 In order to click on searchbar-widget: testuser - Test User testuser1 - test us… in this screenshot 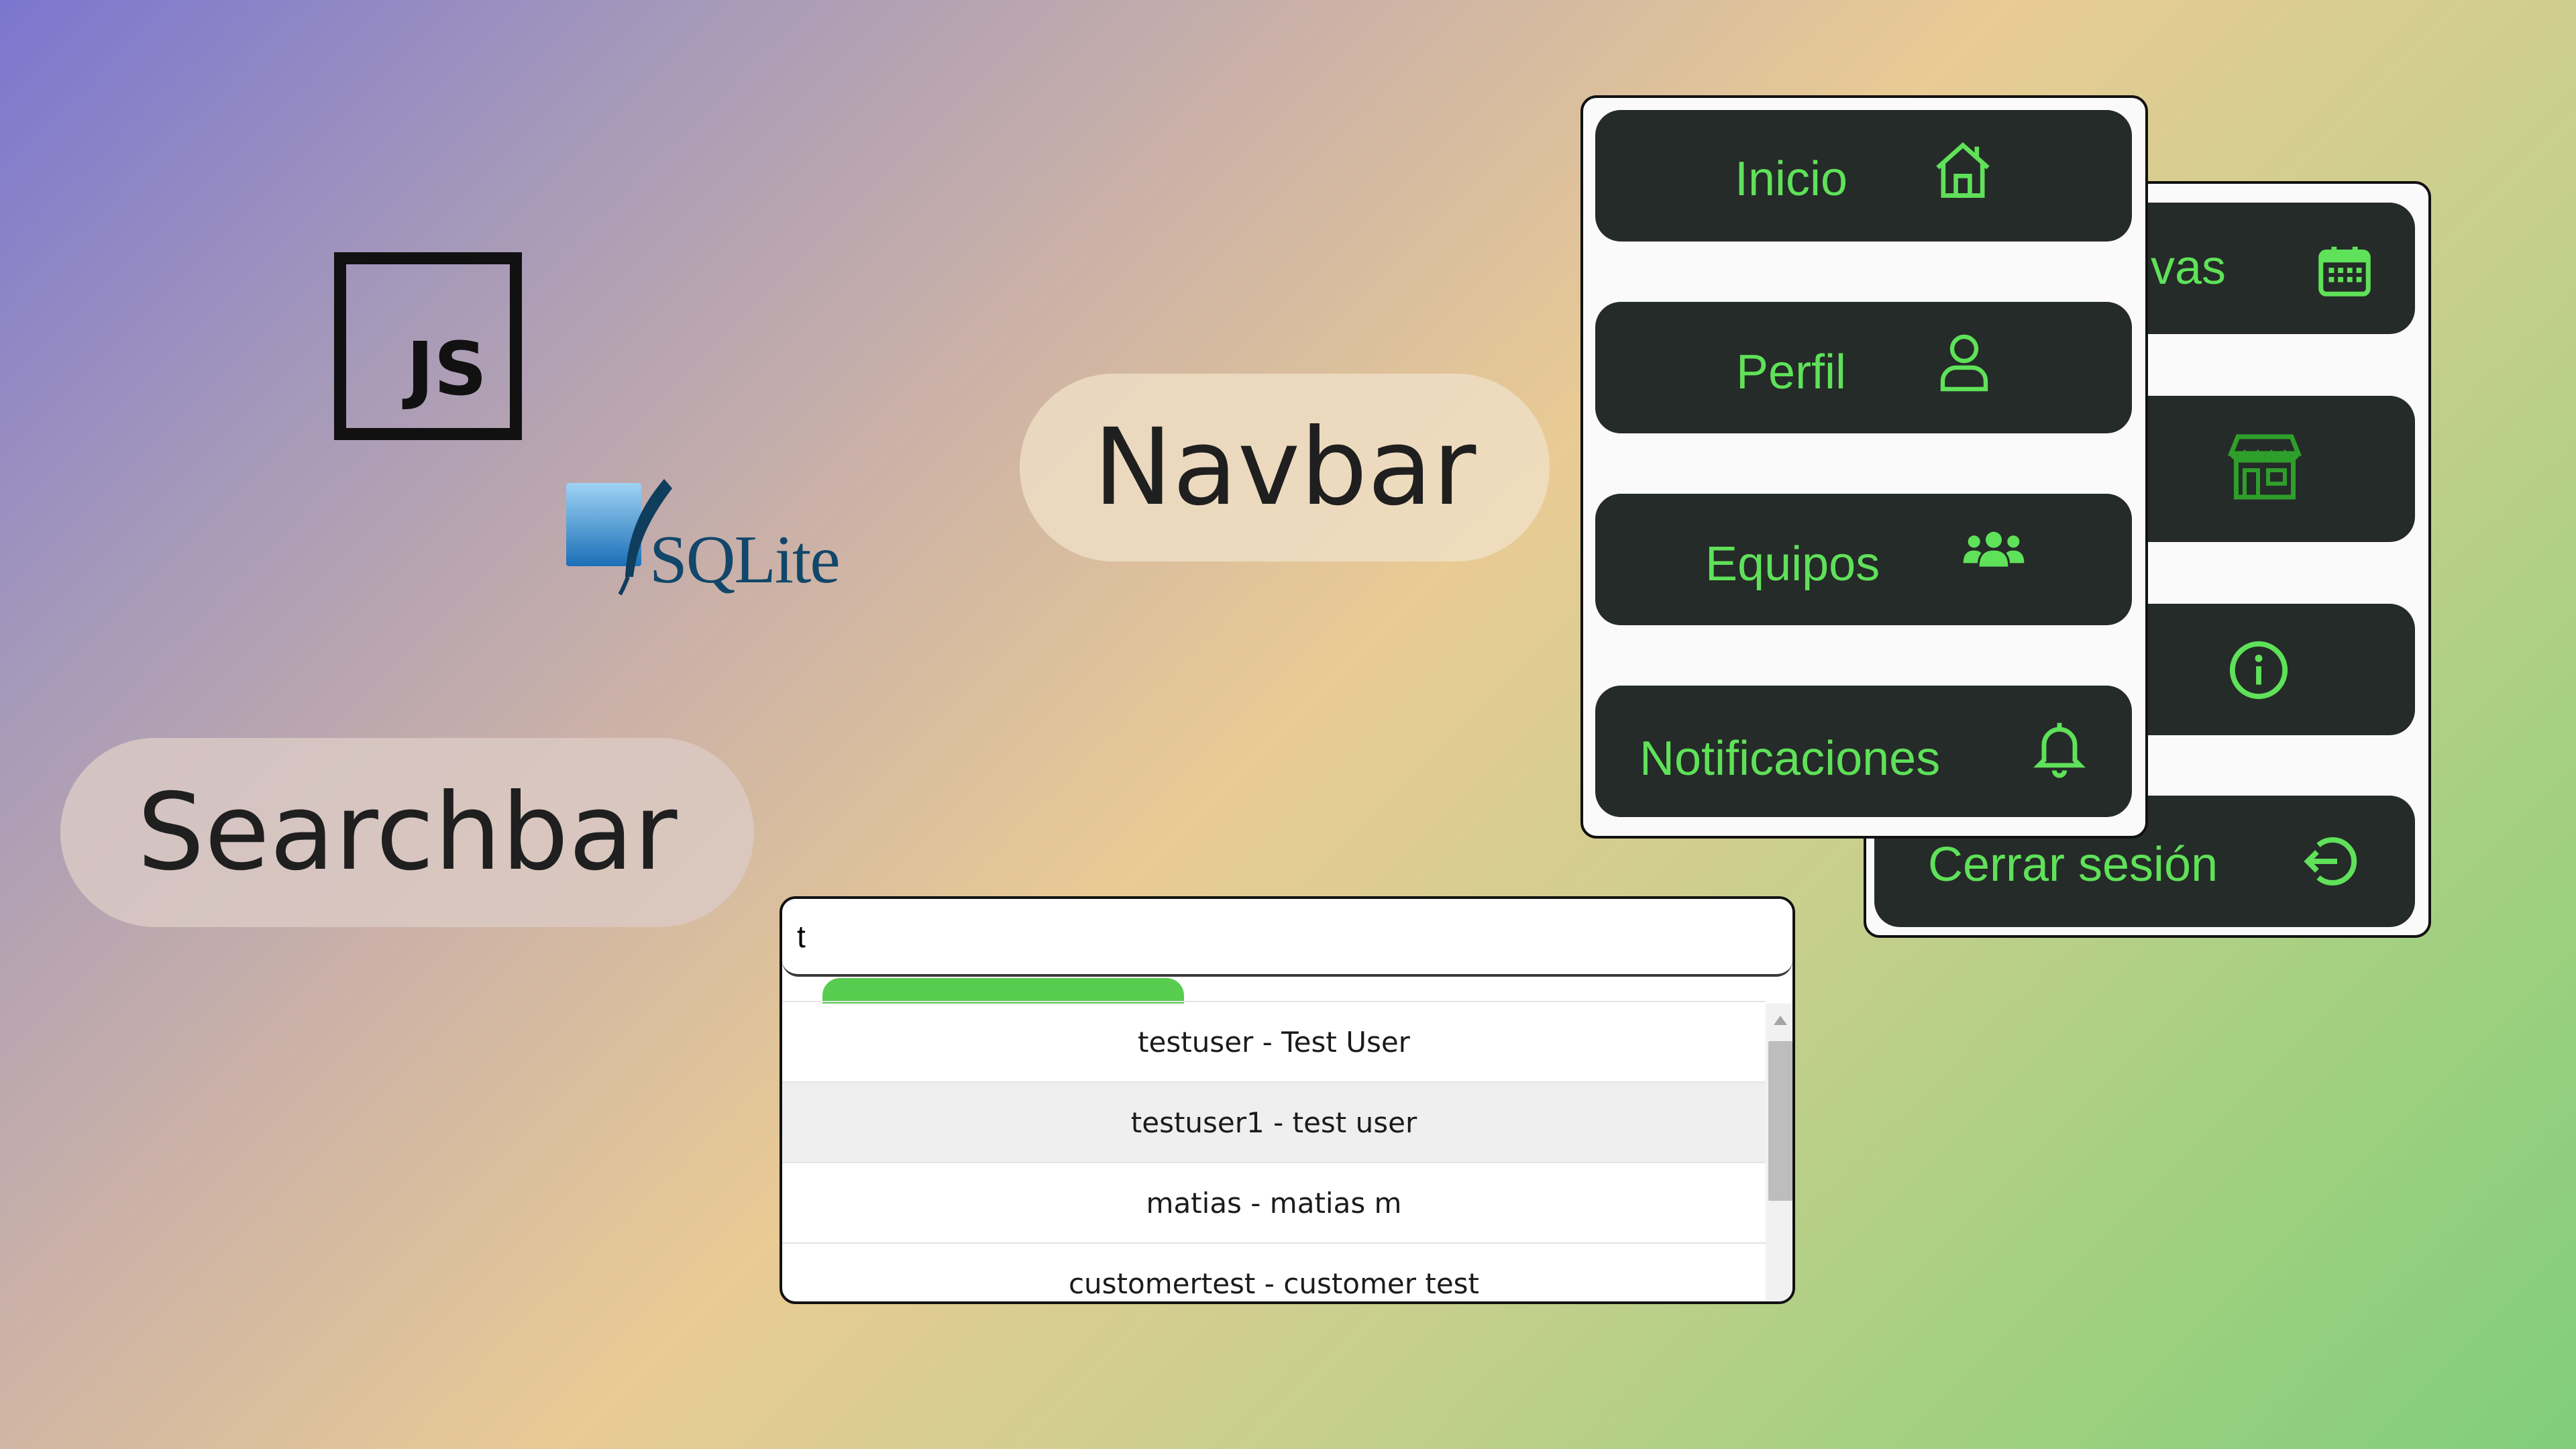, I will do `click(1287, 1100)`.